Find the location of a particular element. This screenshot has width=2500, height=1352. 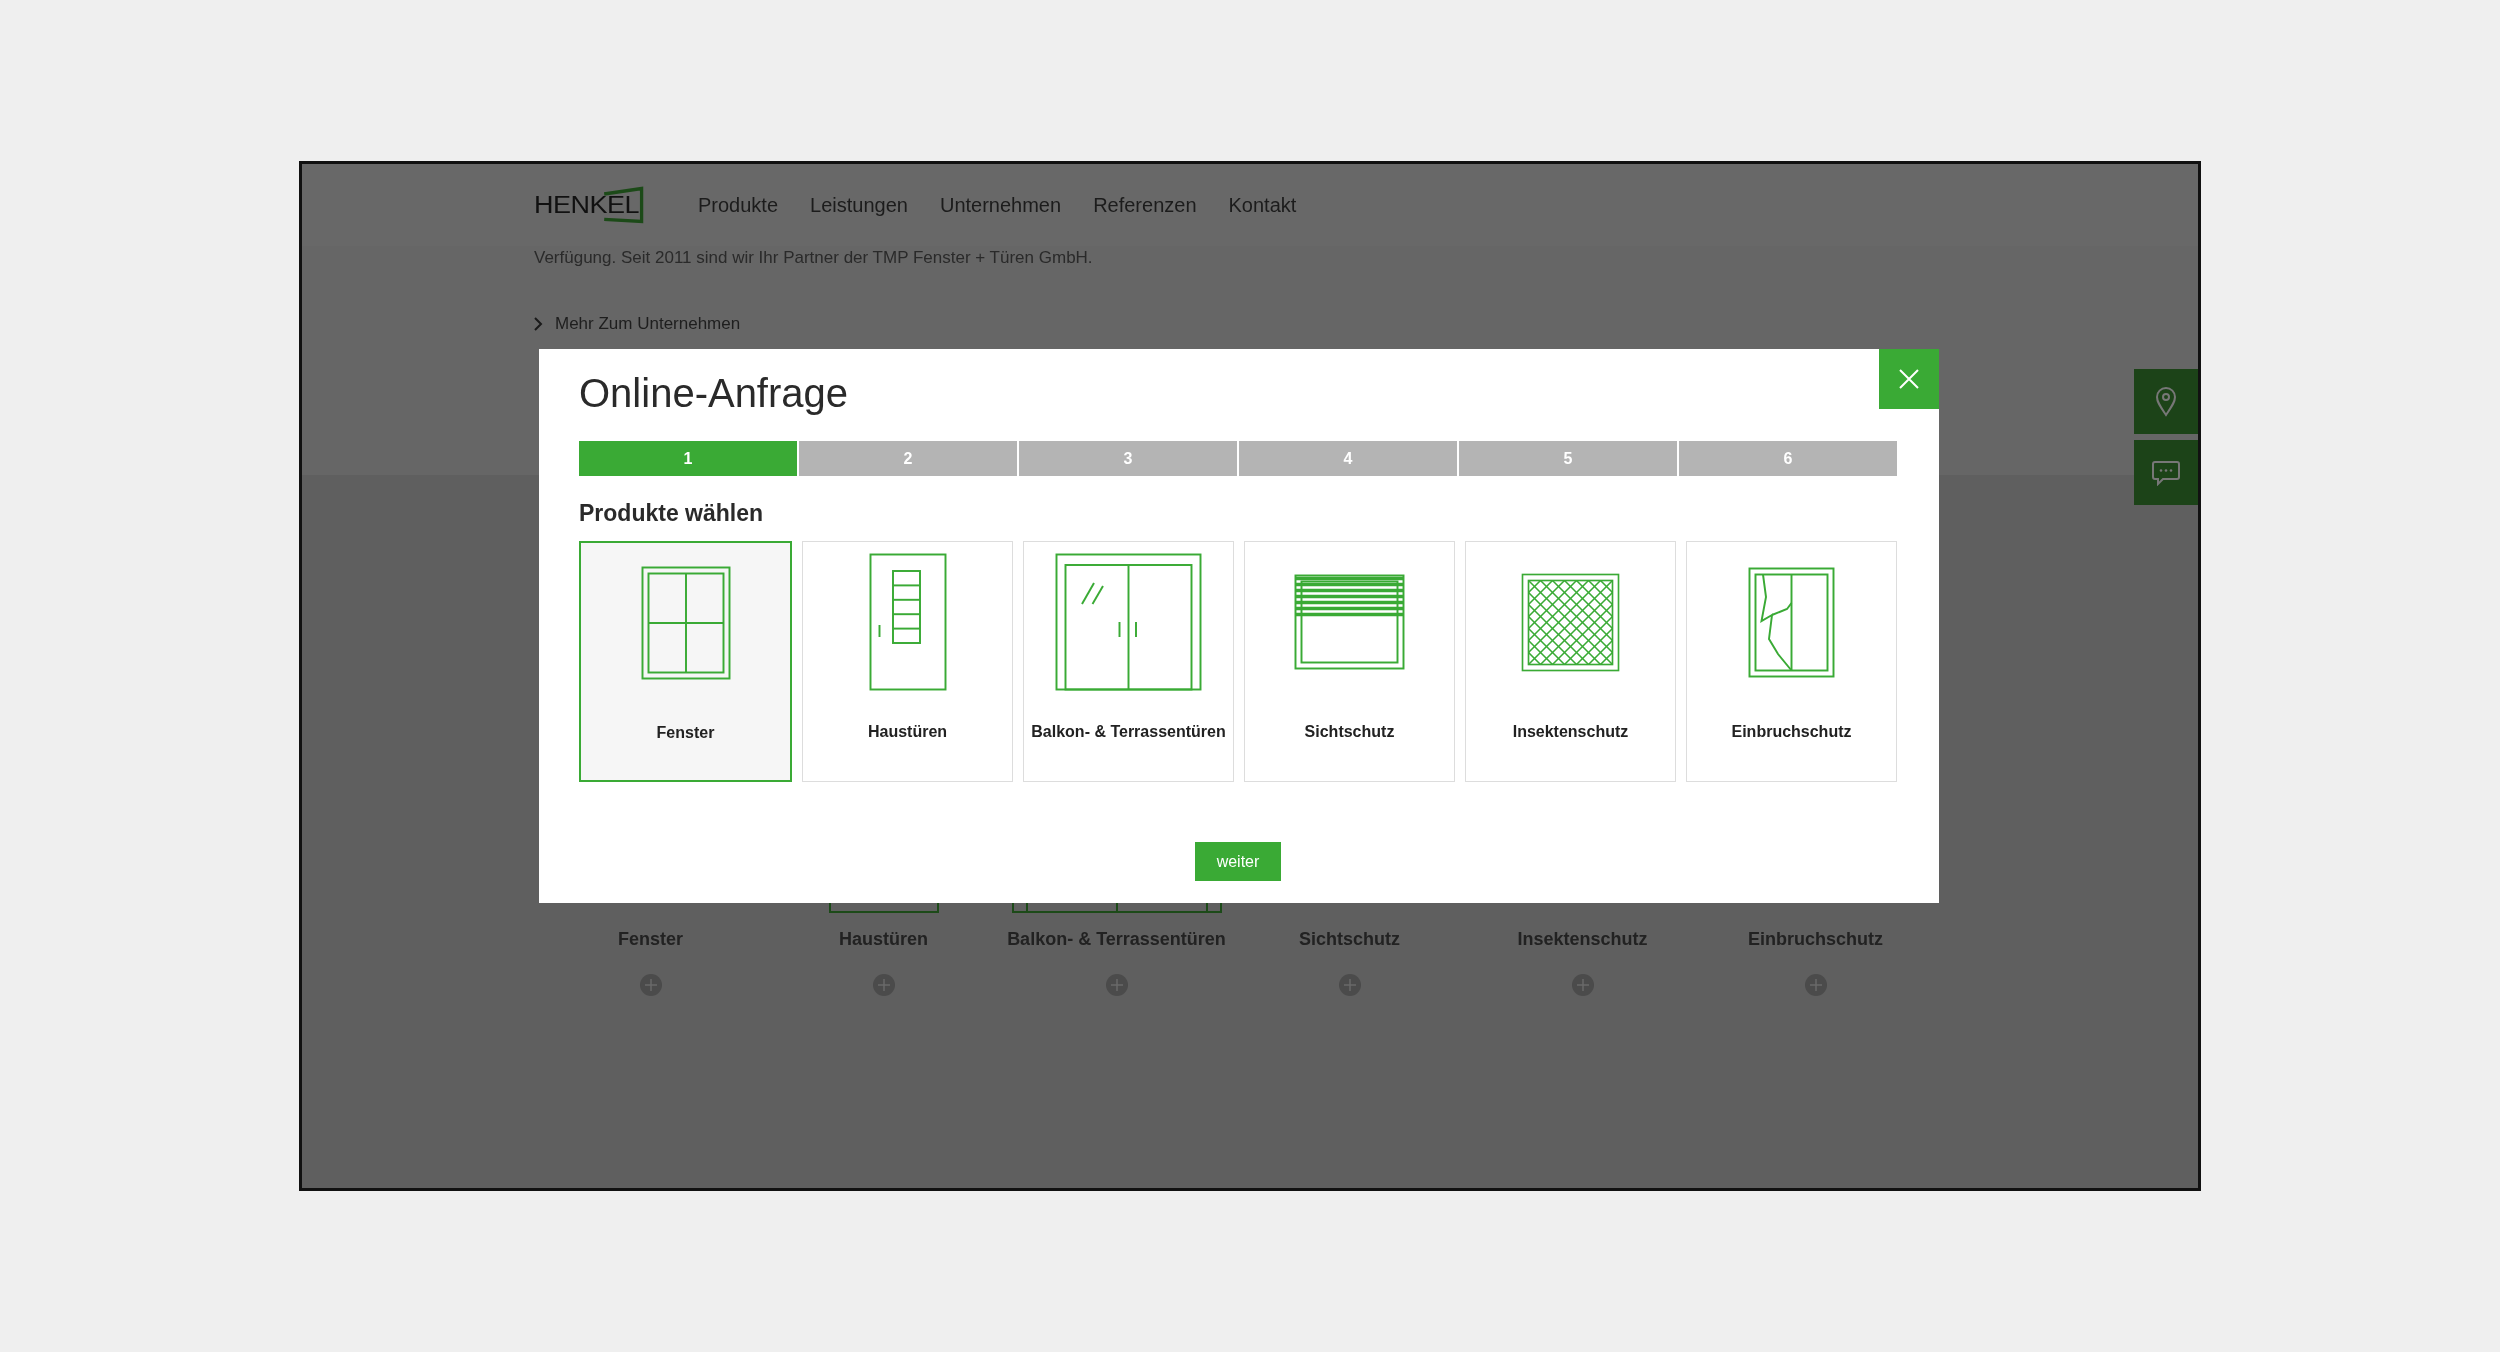

product-option: Balkon- & Terrassentüren is located at coordinates (1128, 661).